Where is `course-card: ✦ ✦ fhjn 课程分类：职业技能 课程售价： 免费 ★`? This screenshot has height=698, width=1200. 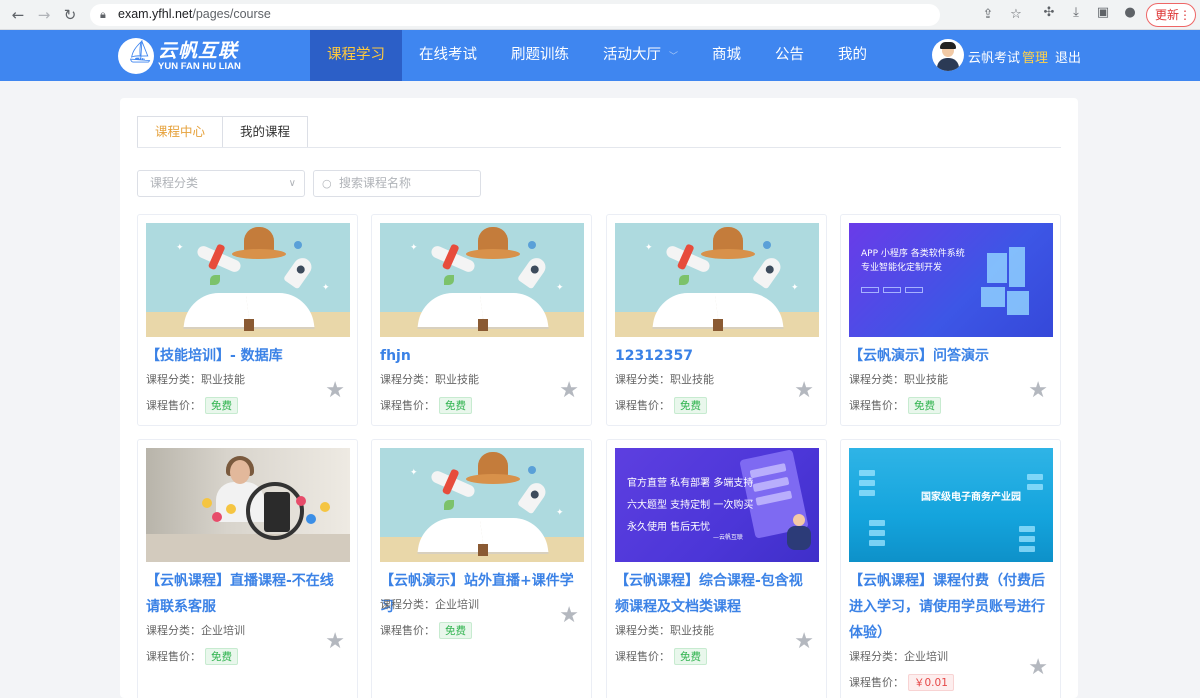 course-card: ✦ ✦ fhjn 课程分类：职业技能 课程售价： 免费 ★ is located at coordinates (481, 320).